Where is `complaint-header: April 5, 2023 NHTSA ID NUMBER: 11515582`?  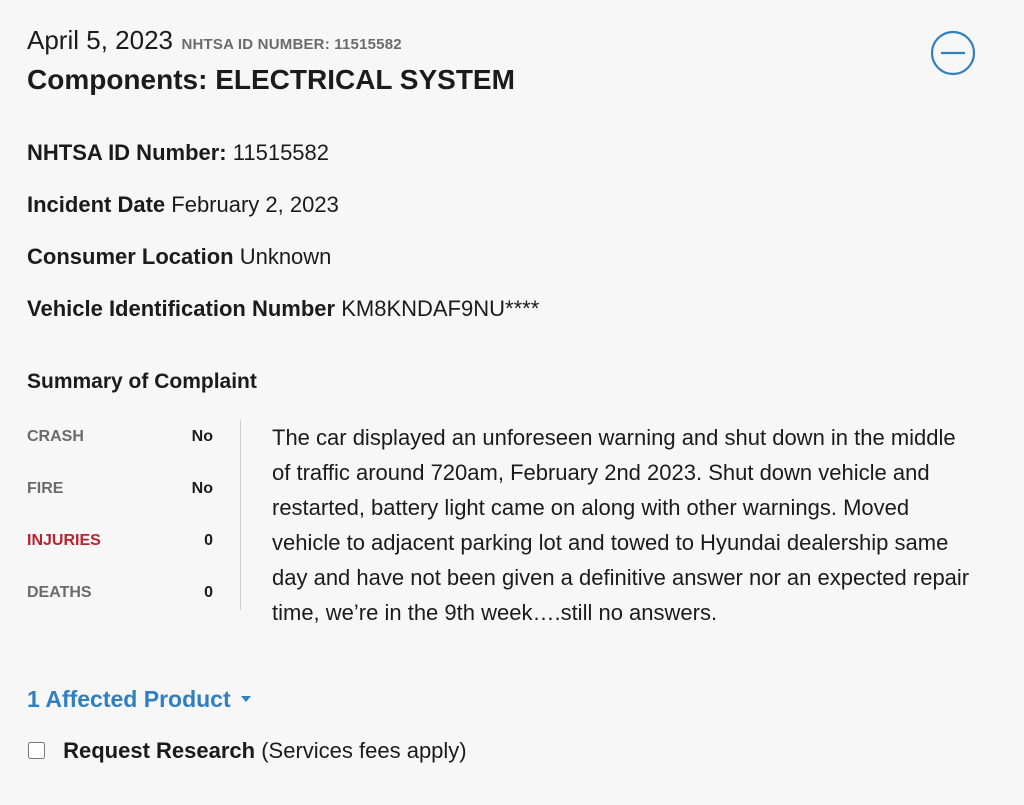
complaint-header: April 5, 2023 NHTSA ID NUMBER: 11515582 is located at coordinates (214, 40).